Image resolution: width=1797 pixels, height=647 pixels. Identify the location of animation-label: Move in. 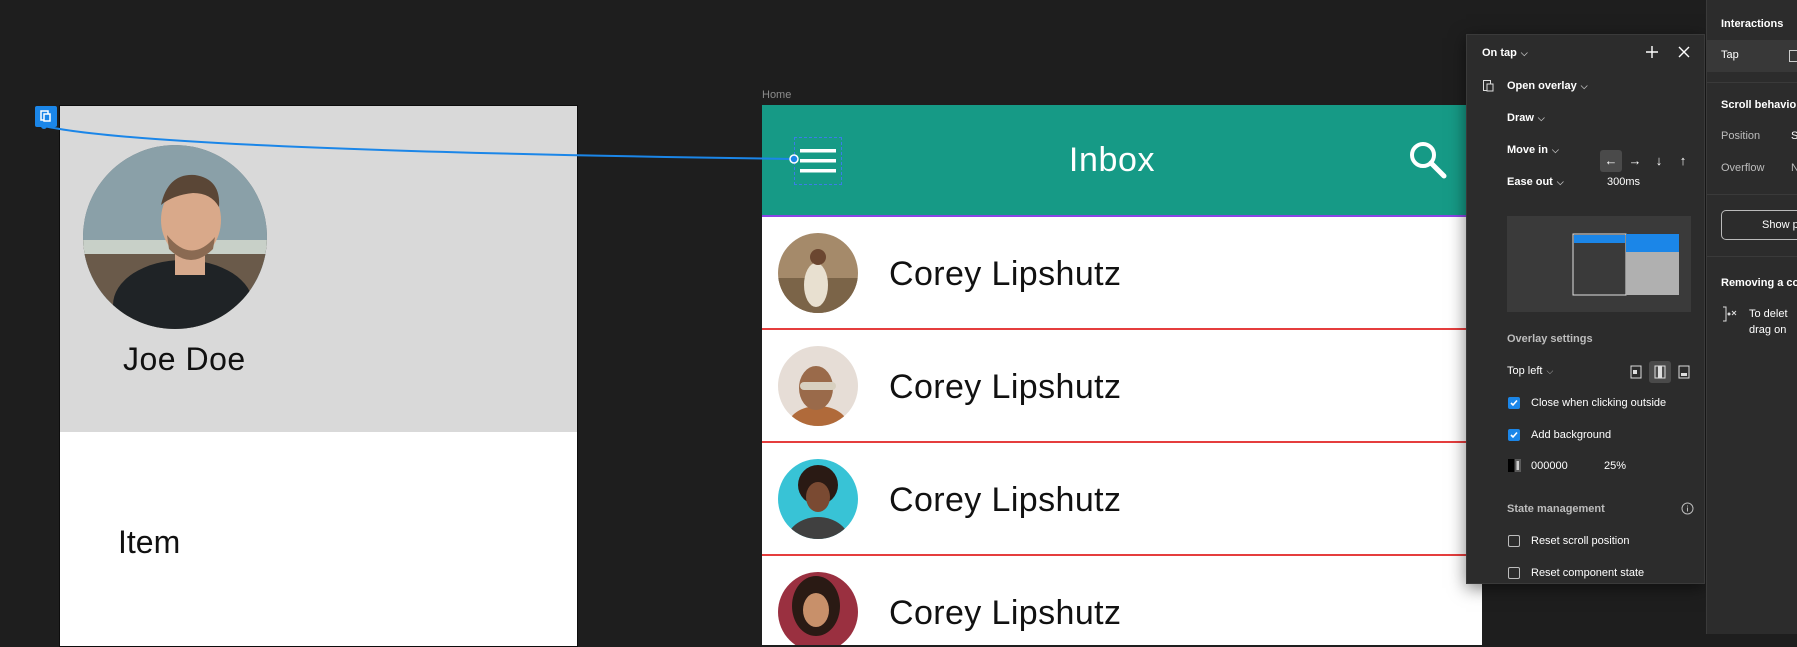
(1527, 150).